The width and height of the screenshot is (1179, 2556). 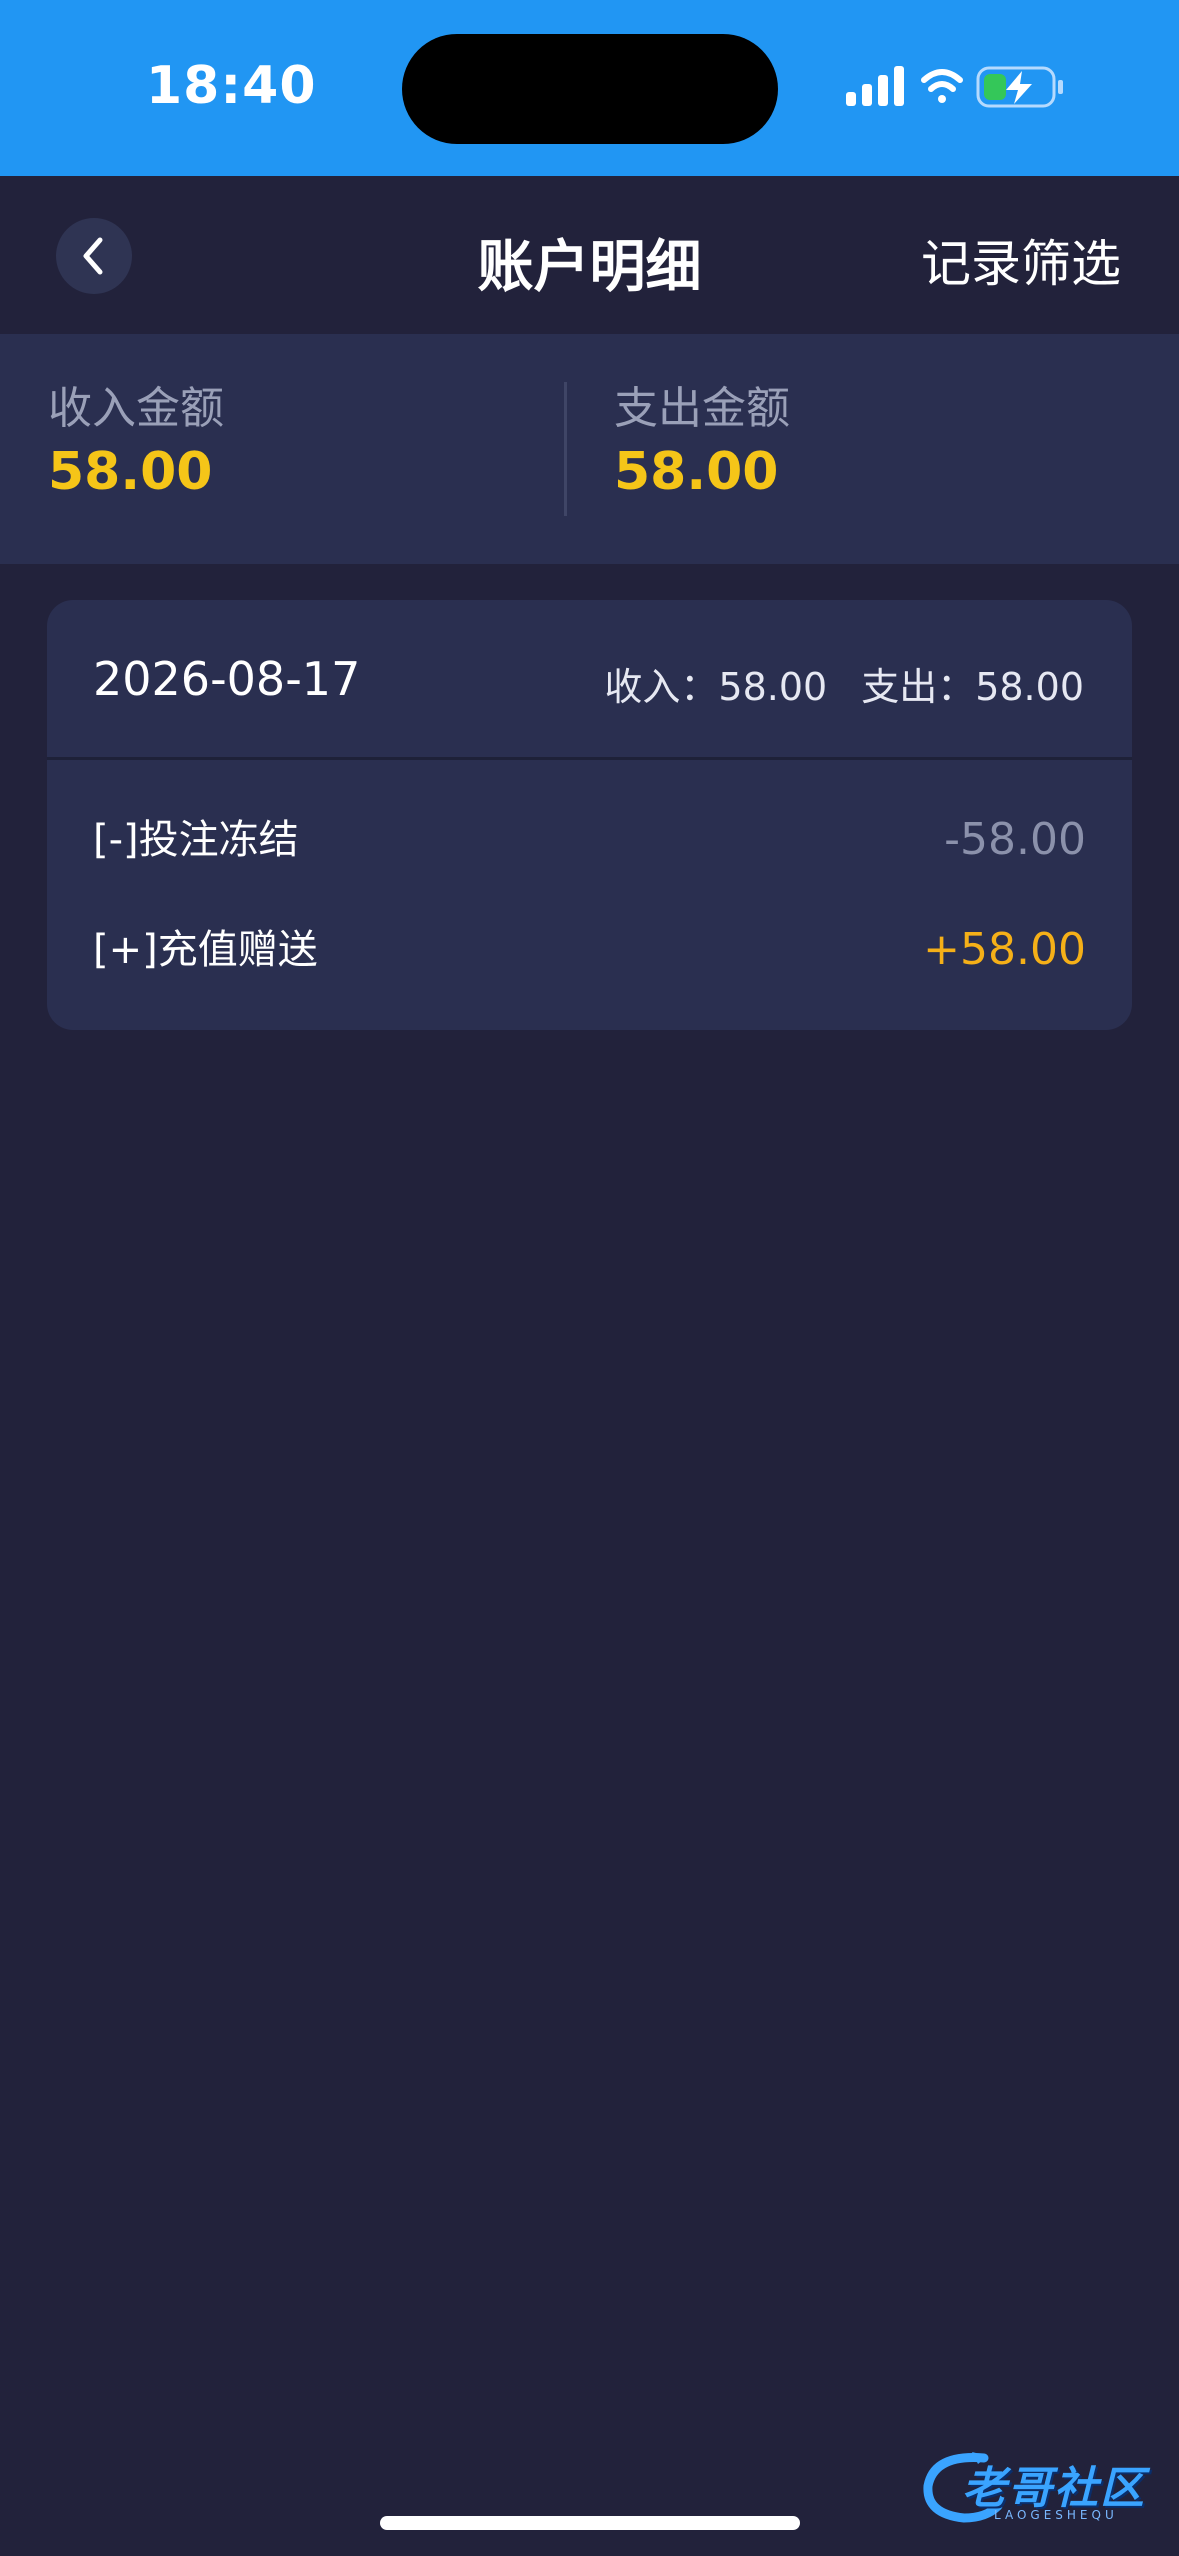 I want to click on watermark-subtext: LAOGESHEQU, so click(x=1056, y=2515).